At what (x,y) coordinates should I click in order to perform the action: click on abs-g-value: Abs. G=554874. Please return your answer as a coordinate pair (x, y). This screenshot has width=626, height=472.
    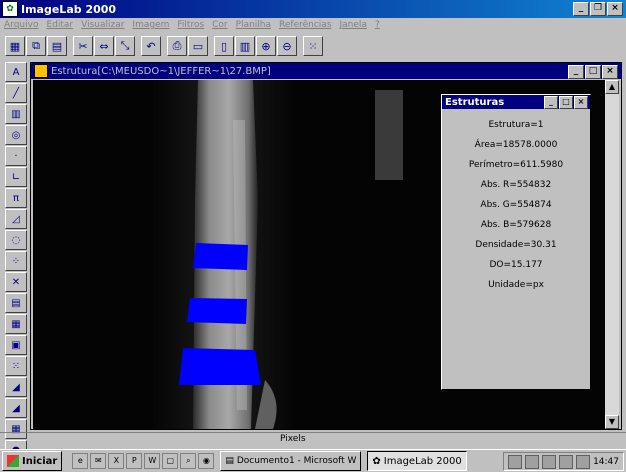
    Looking at the image, I should click on (516, 205).